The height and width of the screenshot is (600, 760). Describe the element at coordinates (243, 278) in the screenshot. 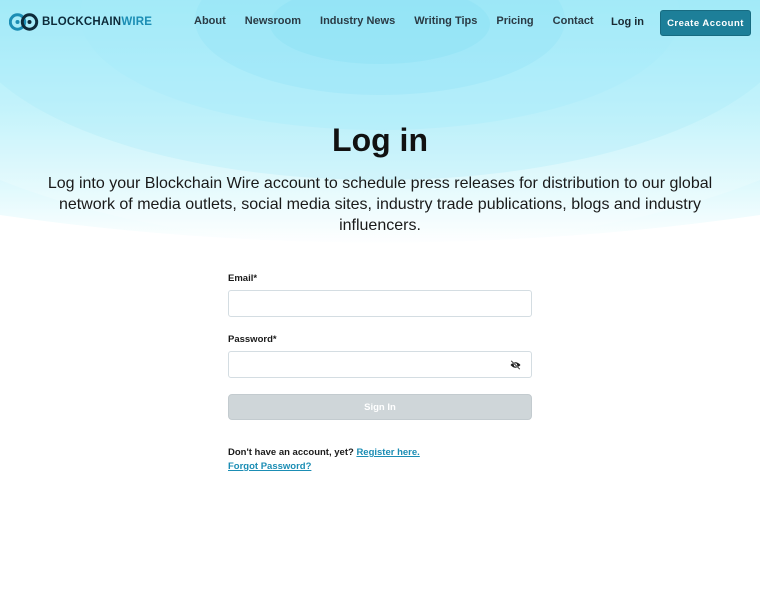

I see `email-label: Email*` at that location.